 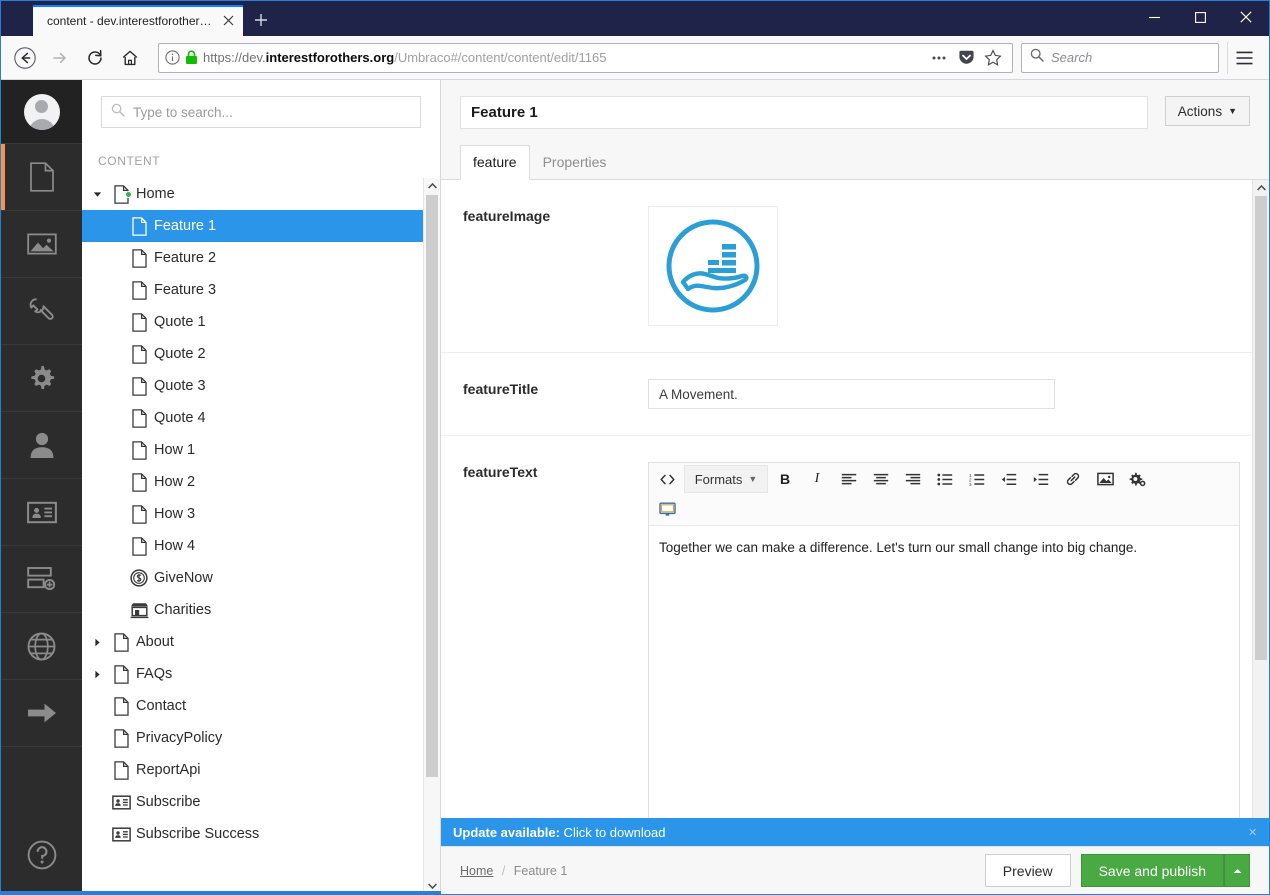 I want to click on formats-dropdown: Formats ▼, so click(x=726, y=479).